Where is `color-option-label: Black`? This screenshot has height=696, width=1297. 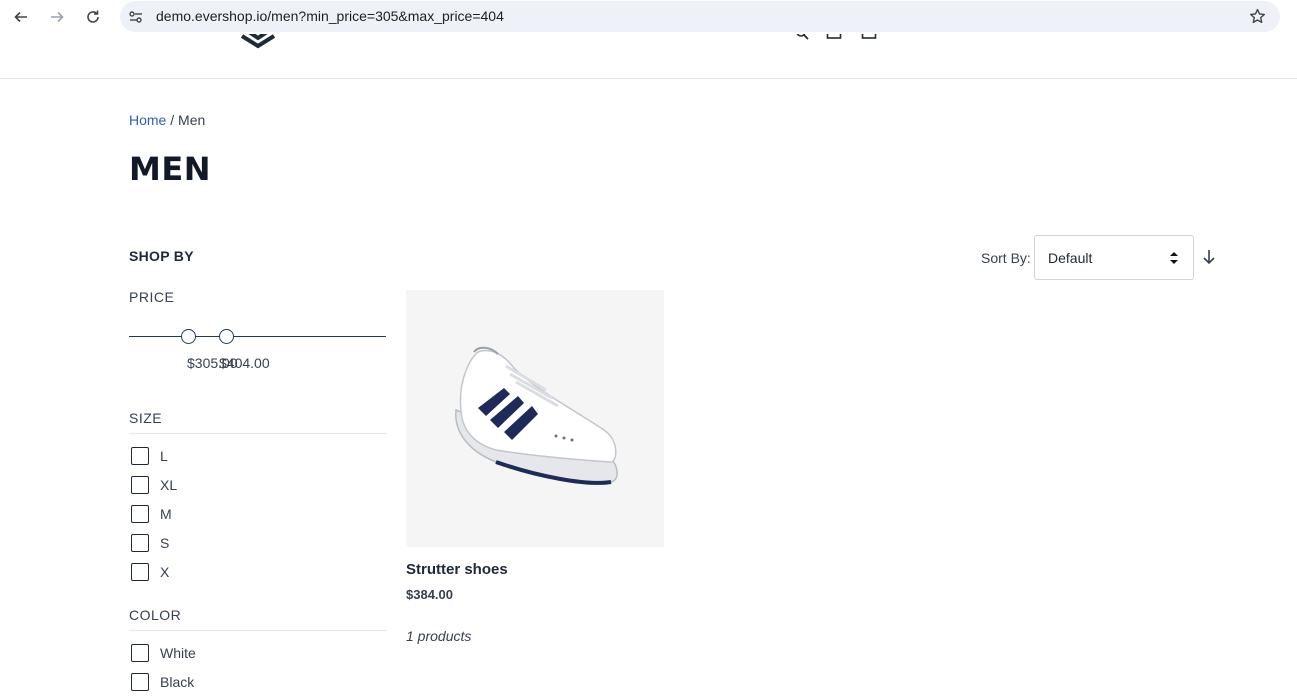 color-option-label: Black is located at coordinates (177, 681).